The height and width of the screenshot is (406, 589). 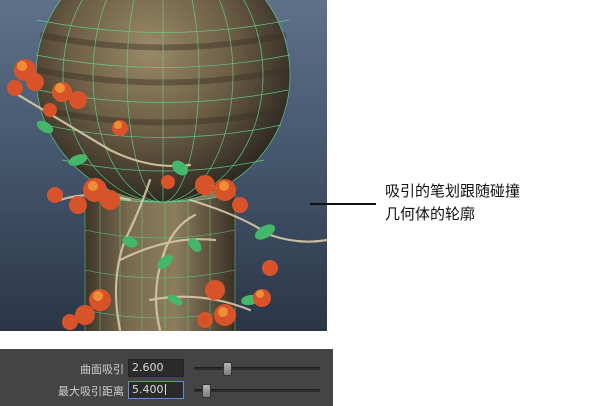 What do you see at coordinates (430, 214) in the screenshot?
I see `annotation-line-2: 几何体的轮廓` at bounding box center [430, 214].